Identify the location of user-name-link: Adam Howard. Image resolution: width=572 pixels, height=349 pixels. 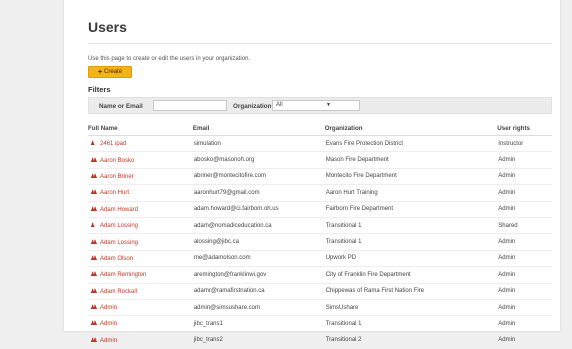
(119, 210).